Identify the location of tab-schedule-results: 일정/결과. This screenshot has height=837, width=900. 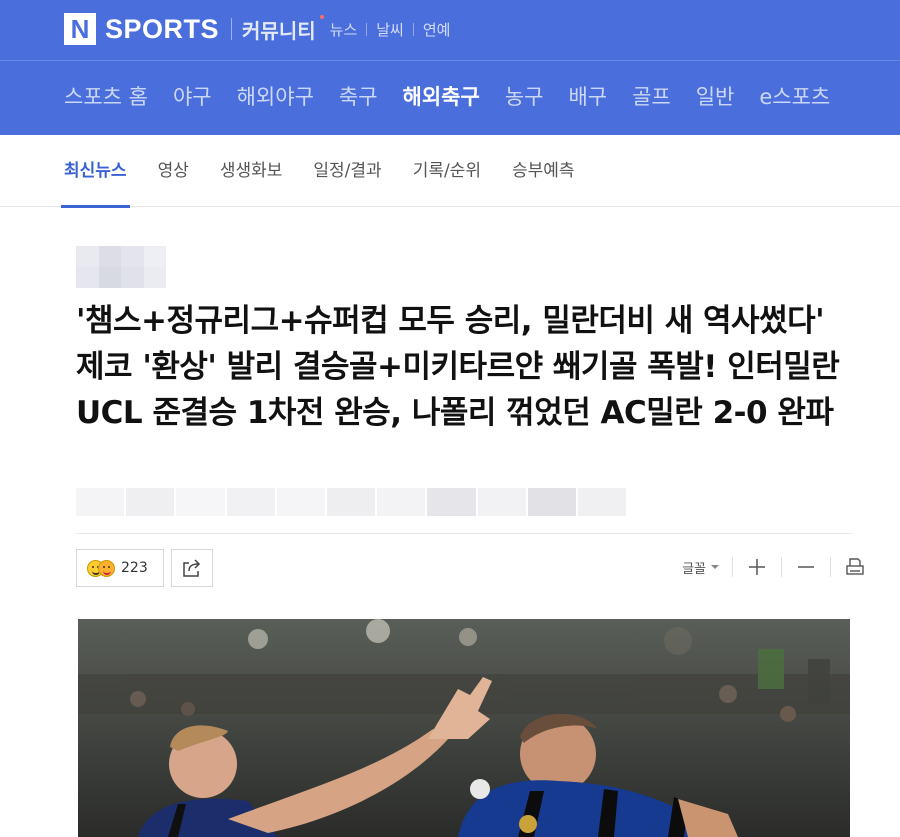
(347, 171).